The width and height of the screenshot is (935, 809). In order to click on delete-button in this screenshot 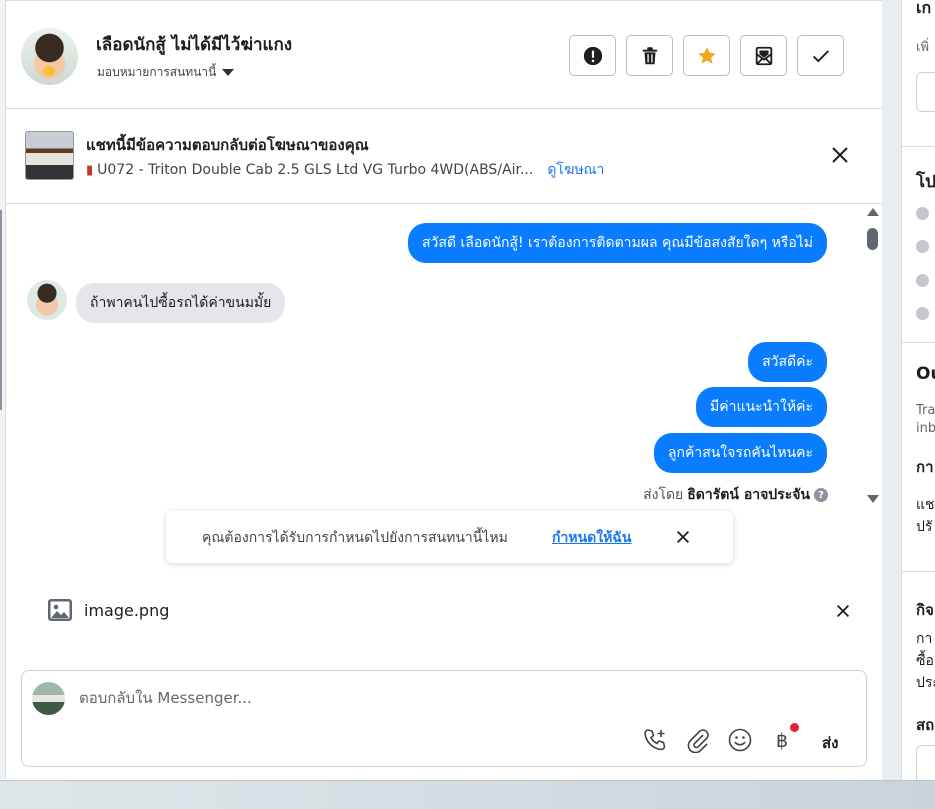, I will do `click(649, 55)`.